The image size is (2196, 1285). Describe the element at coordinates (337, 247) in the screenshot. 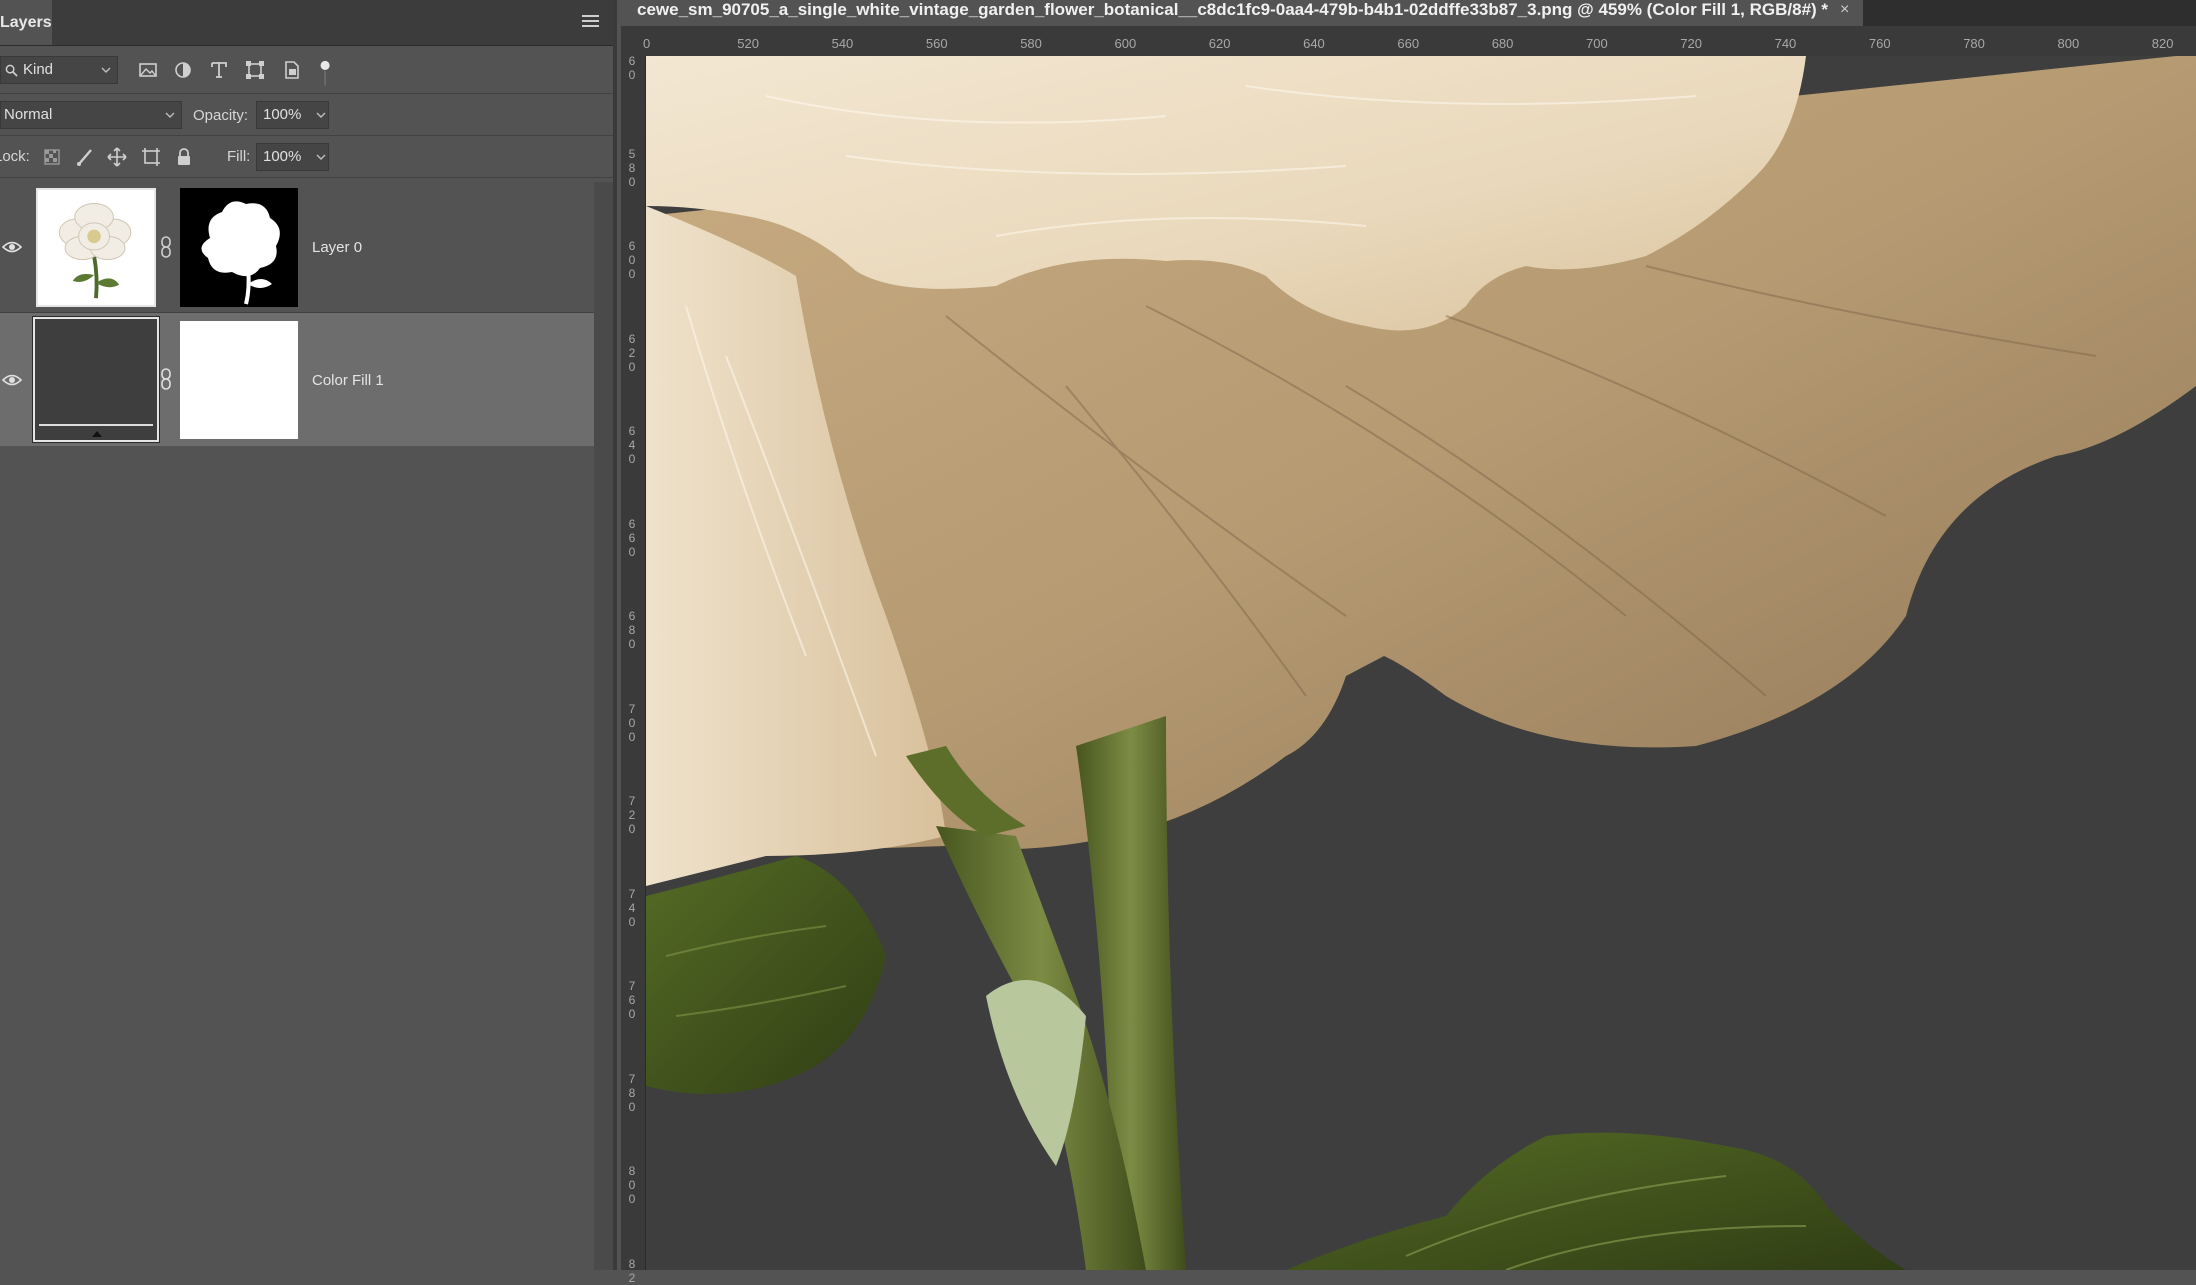

I see `layer-name: Layer 0` at that location.